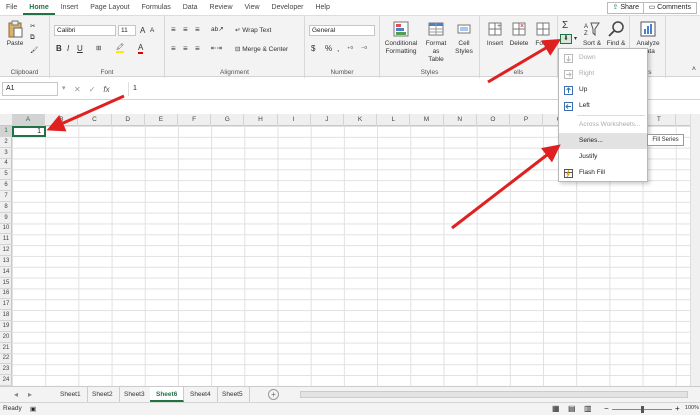 This screenshot has width=700, height=415. What do you see at coordinates (603, 58) in the screenshot?
I see `fill-down-item: Down` at bounding box center [603, 58].